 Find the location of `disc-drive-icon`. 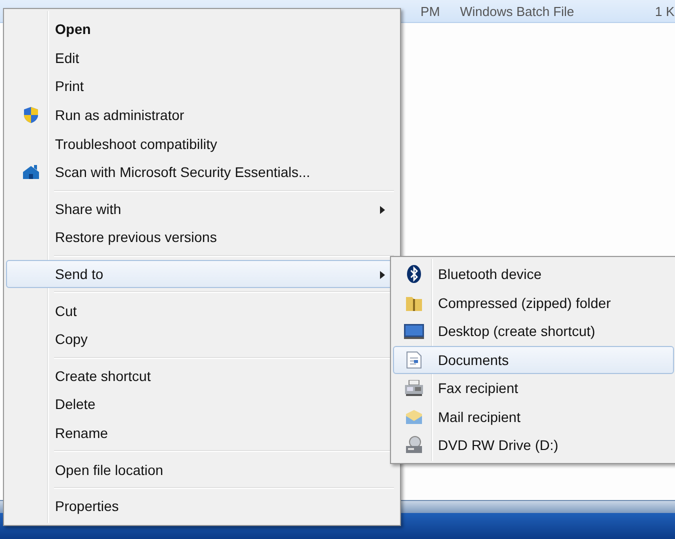

disc-drive-icon is located at coordinates (414, 445).